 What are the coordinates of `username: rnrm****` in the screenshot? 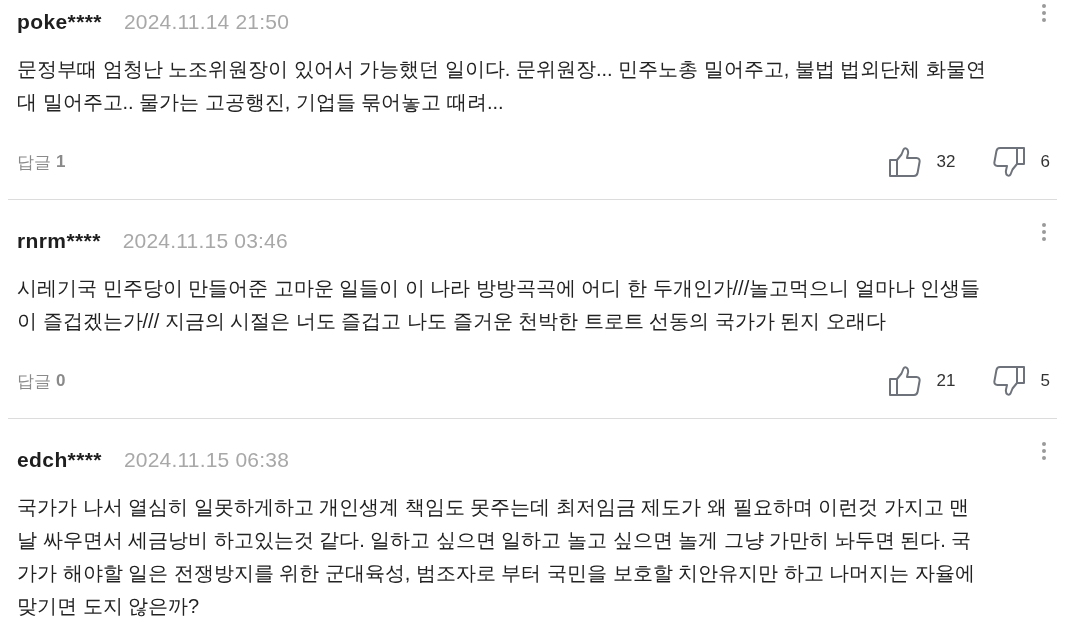 It's located at (59, 241).